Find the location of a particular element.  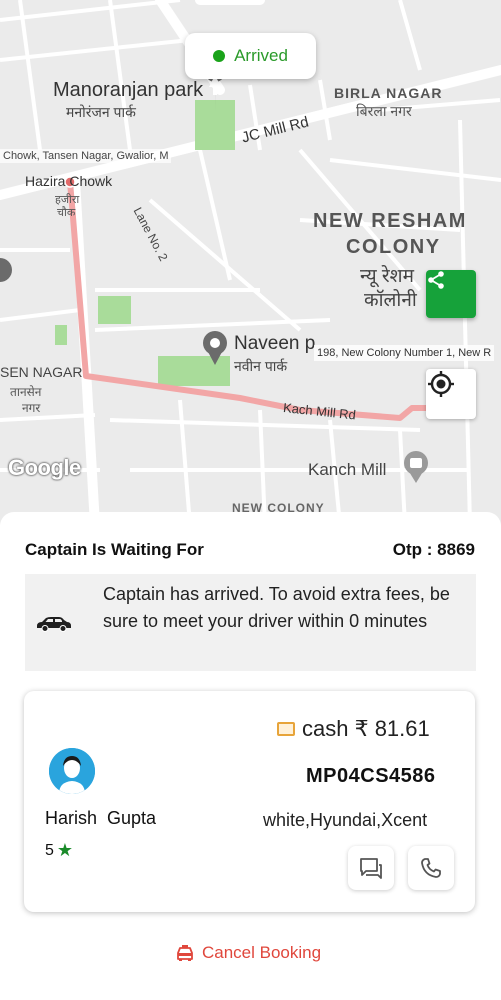

place-label-hazira-chowk-hindi-2: चौक is located at coordinates (66, 213).